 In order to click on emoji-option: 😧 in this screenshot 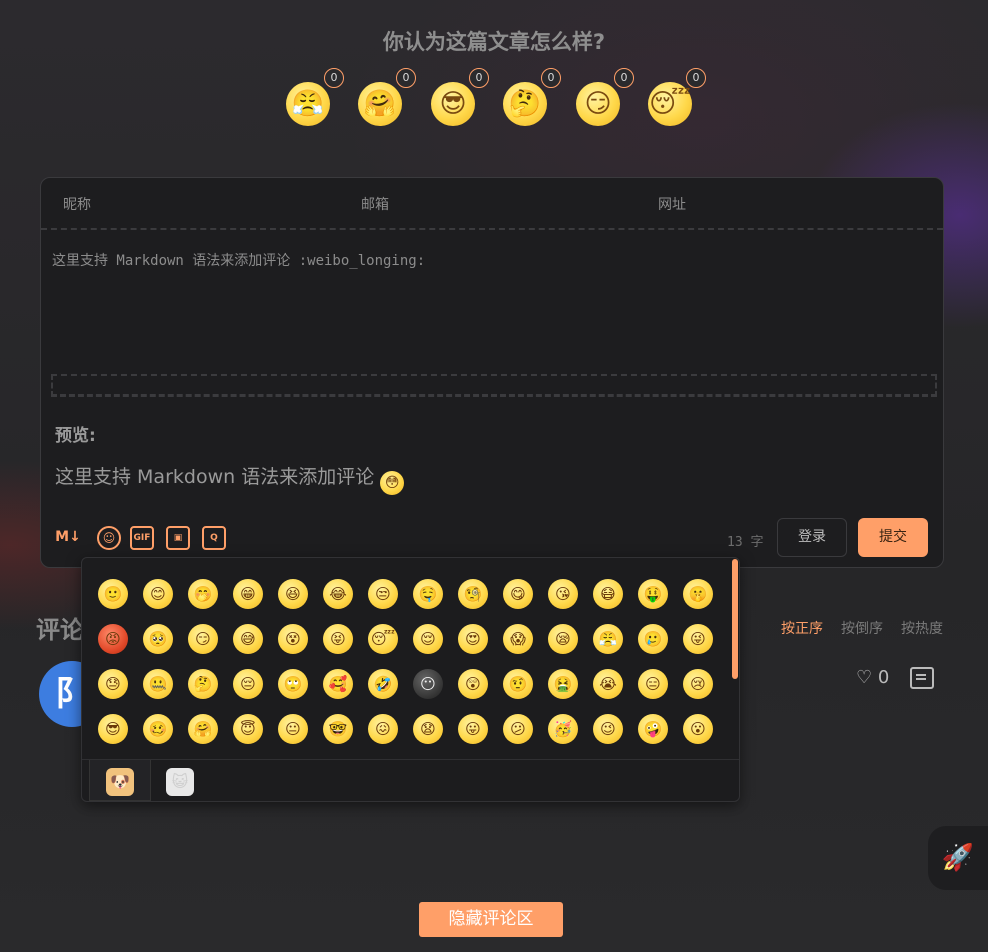, I will do `click(428, 729)`.